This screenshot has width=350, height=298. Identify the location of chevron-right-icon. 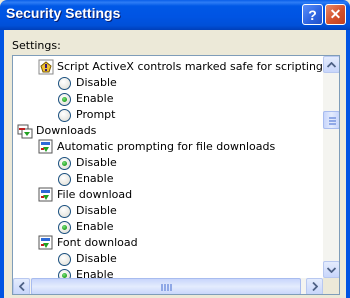
(314, 286).